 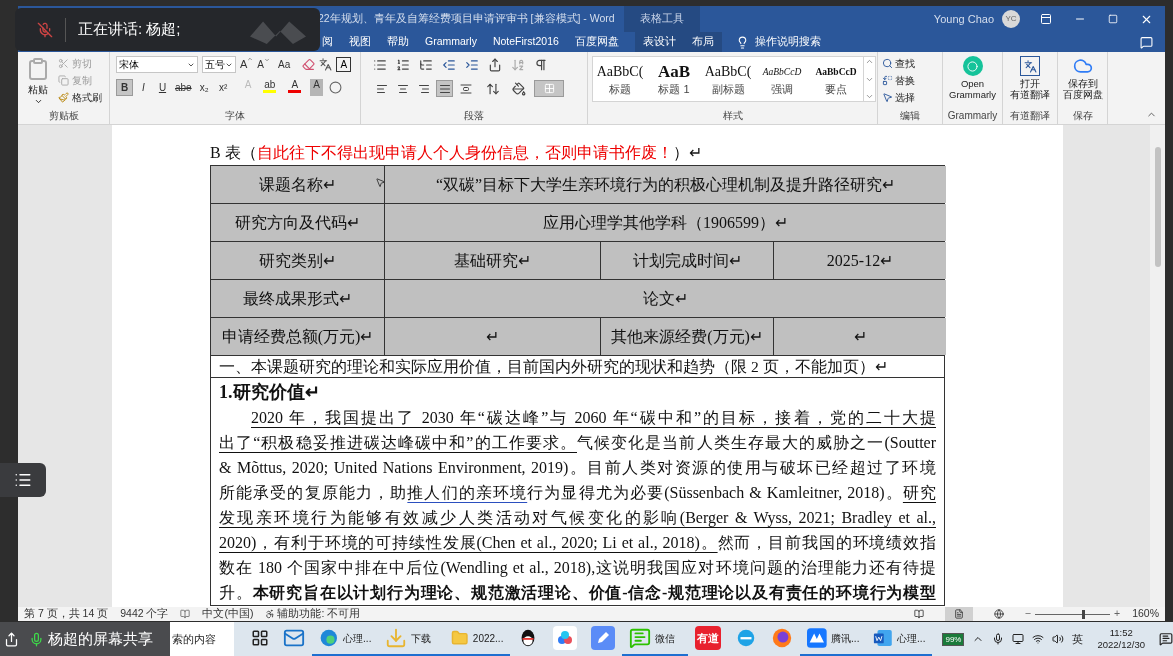 What do you see at coordinates (541, 65) in the screenshot?
I see `show-marks-icon` at bounding box center [541, 65].